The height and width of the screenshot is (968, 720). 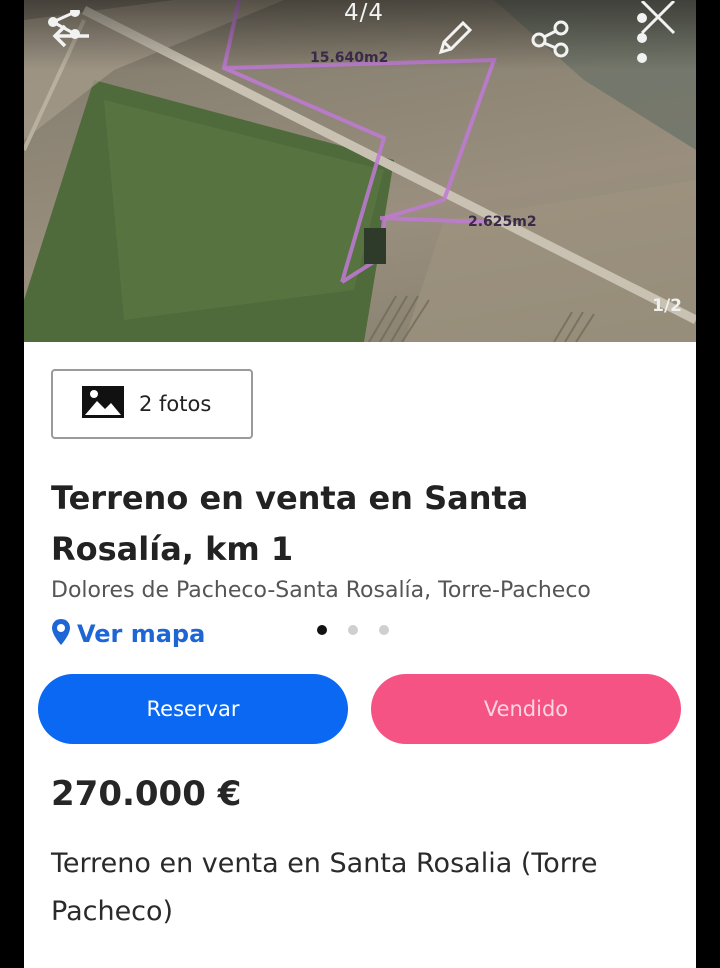 What do you see at coordinates (363, 13) in the screenshot?
I see `image-counter: 4/4` at bounding box center [363, 13].